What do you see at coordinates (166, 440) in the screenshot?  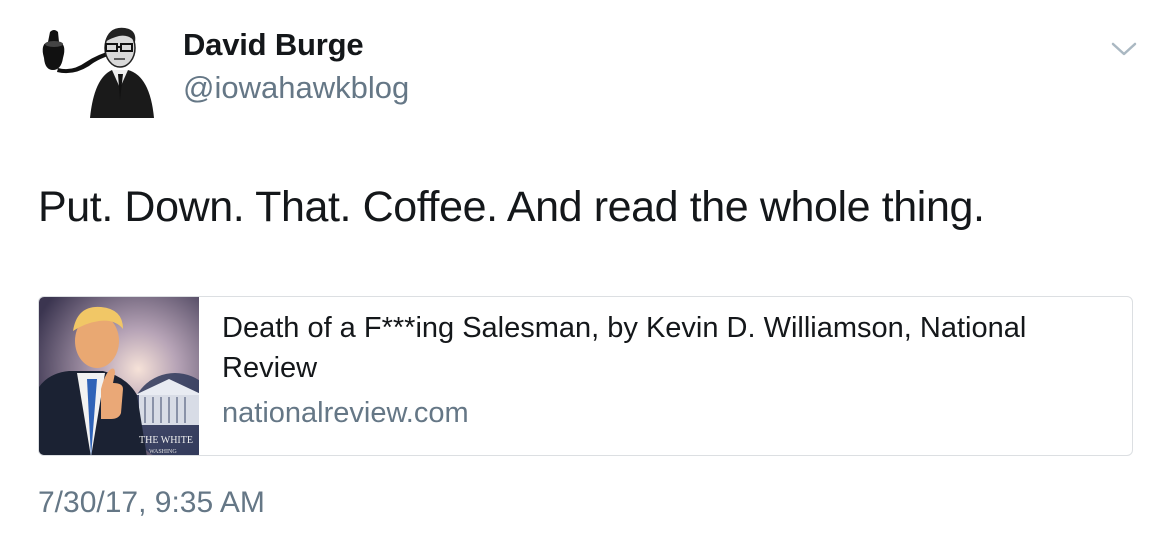 I see `thumbnail-caption: THE WHITE` at bounding box center [166, 440].